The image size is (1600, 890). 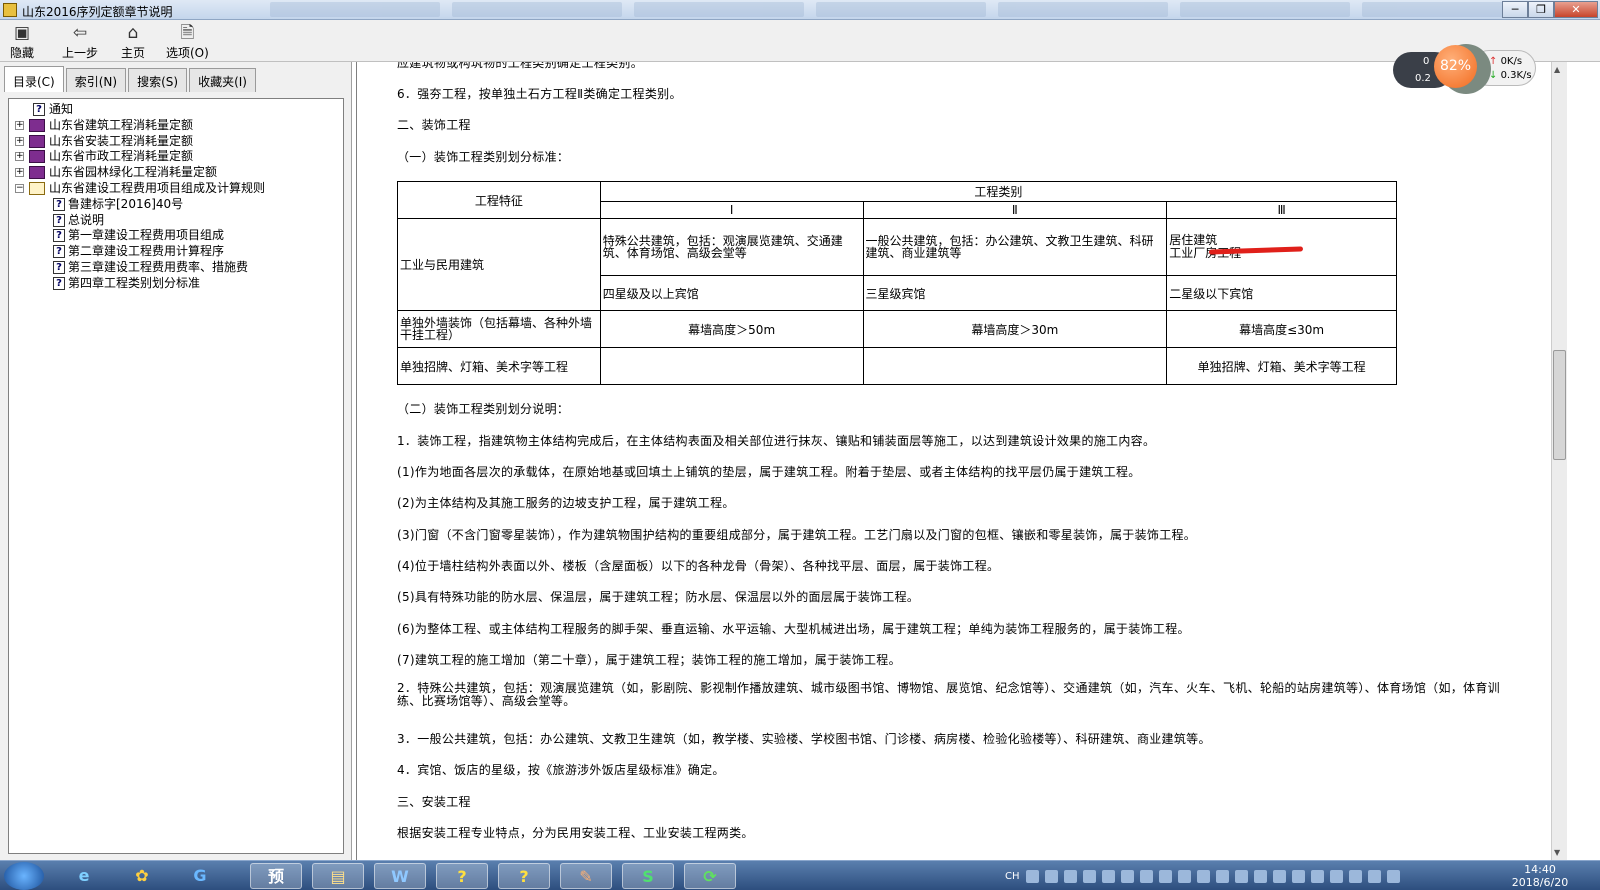 I want to click on section-heading: 三、安装工程, so click(x=434, y=802).